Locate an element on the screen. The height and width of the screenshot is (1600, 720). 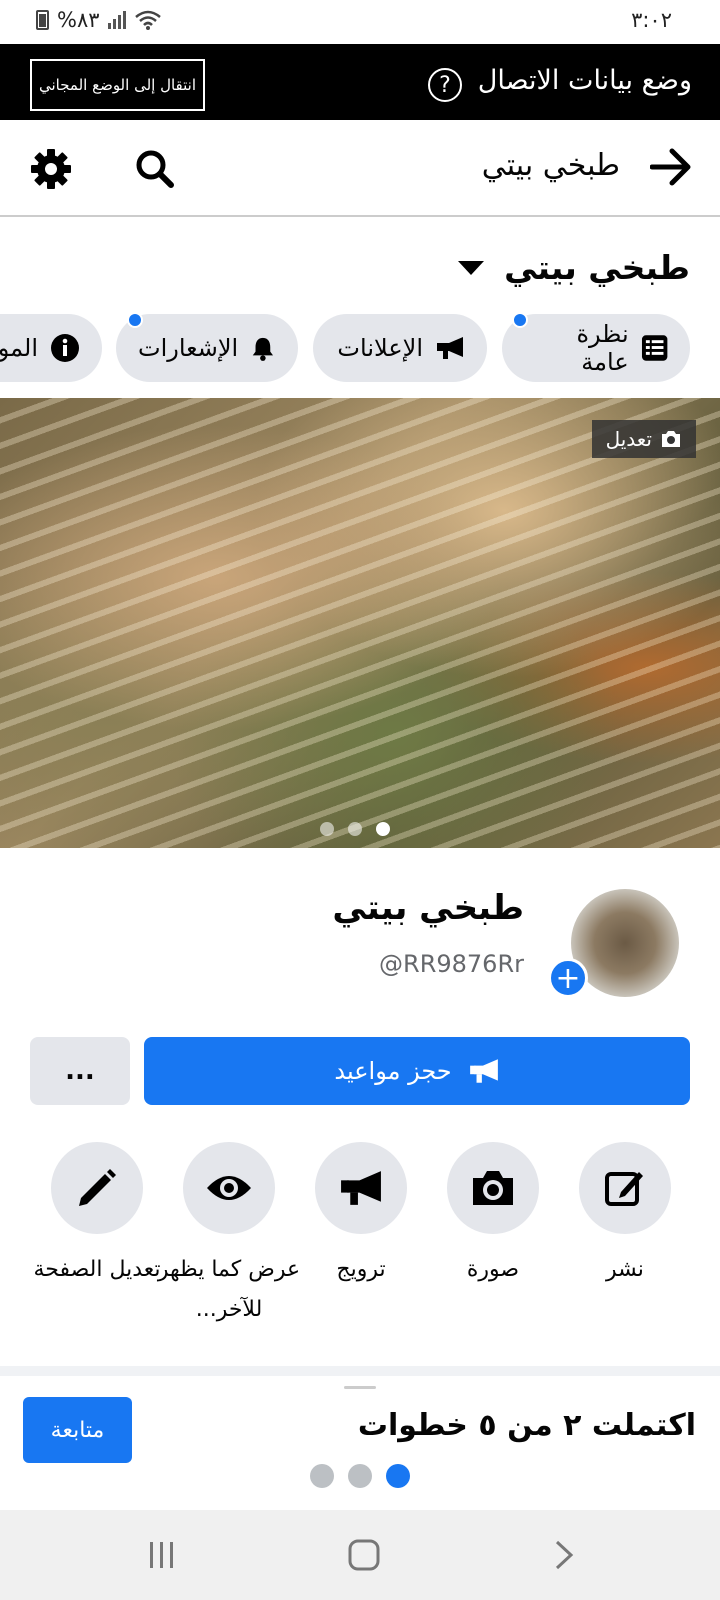
back-arrow-icon is located at coordinates (671, 167).